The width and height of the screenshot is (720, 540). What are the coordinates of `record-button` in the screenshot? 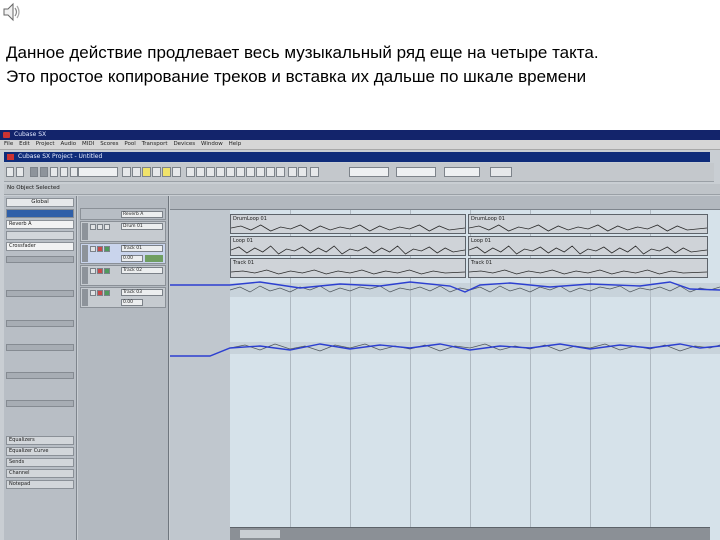 It's located at (176, 172).